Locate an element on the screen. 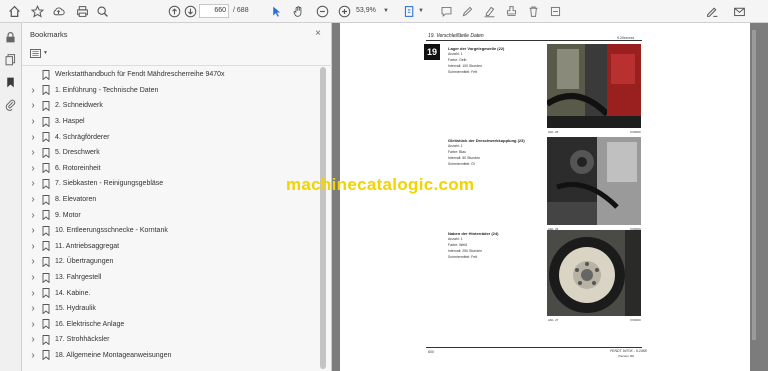 Image resolution: width=768 pixels, height=371 pixels. print-icon is located at coordinates (82, 11).